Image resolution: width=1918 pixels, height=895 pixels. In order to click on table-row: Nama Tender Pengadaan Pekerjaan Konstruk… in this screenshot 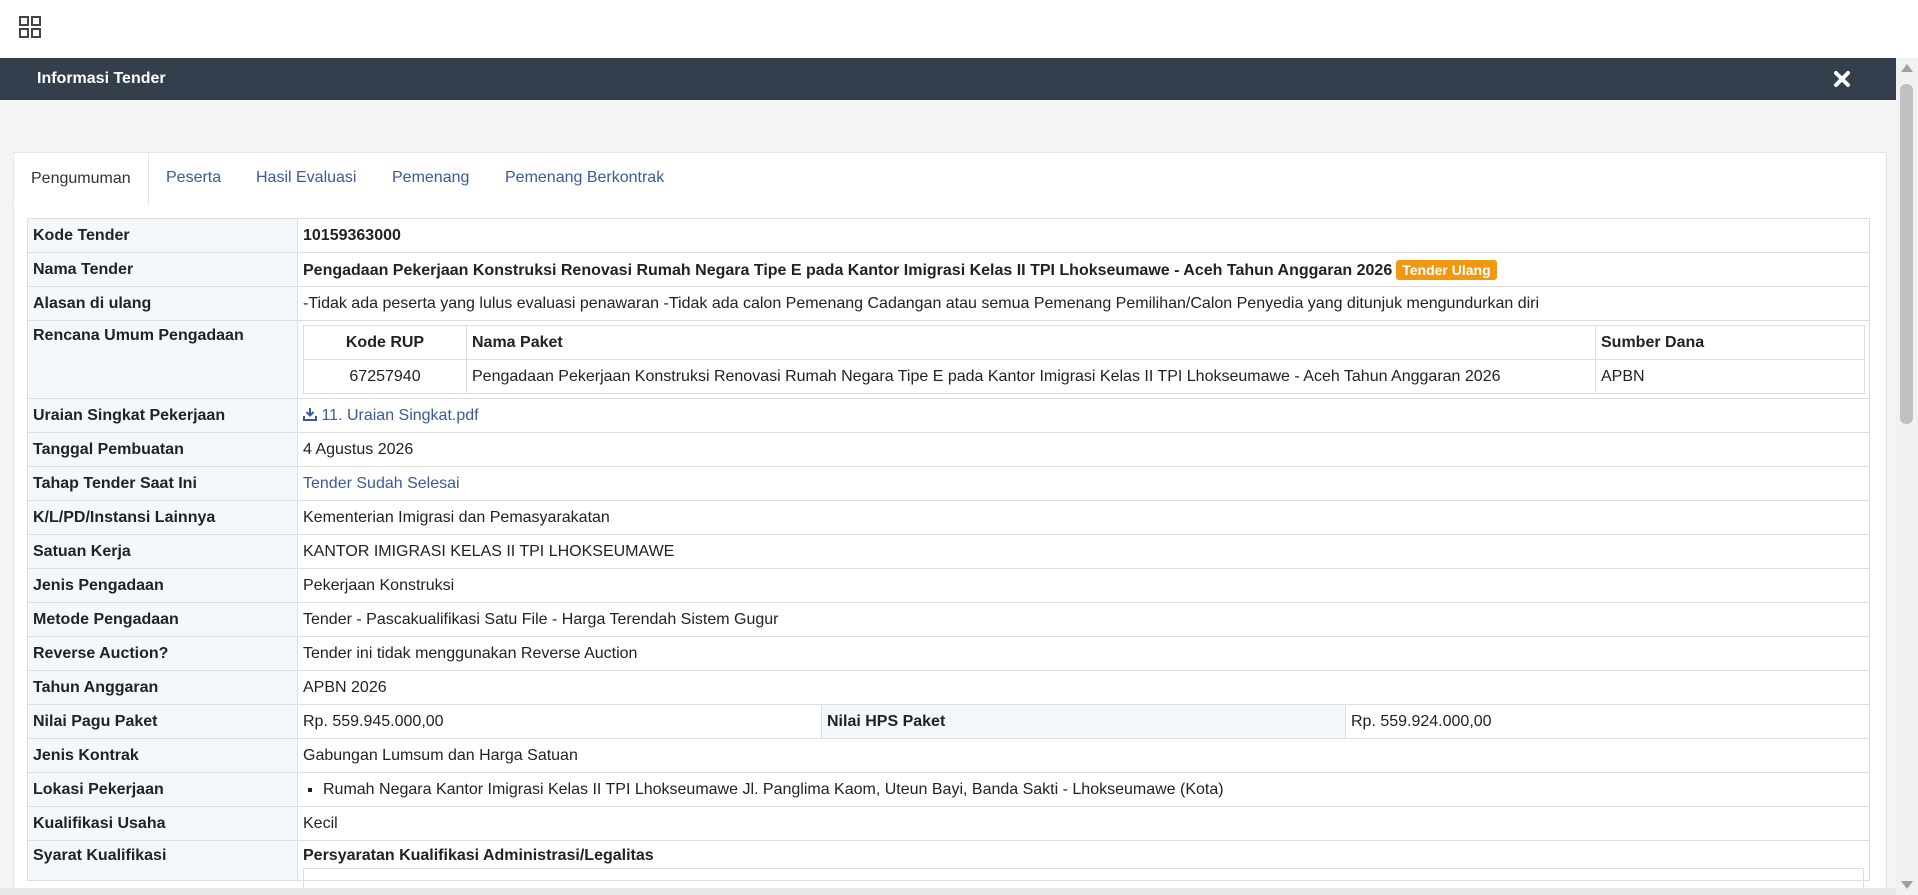, I will do `click(948, 269)`.